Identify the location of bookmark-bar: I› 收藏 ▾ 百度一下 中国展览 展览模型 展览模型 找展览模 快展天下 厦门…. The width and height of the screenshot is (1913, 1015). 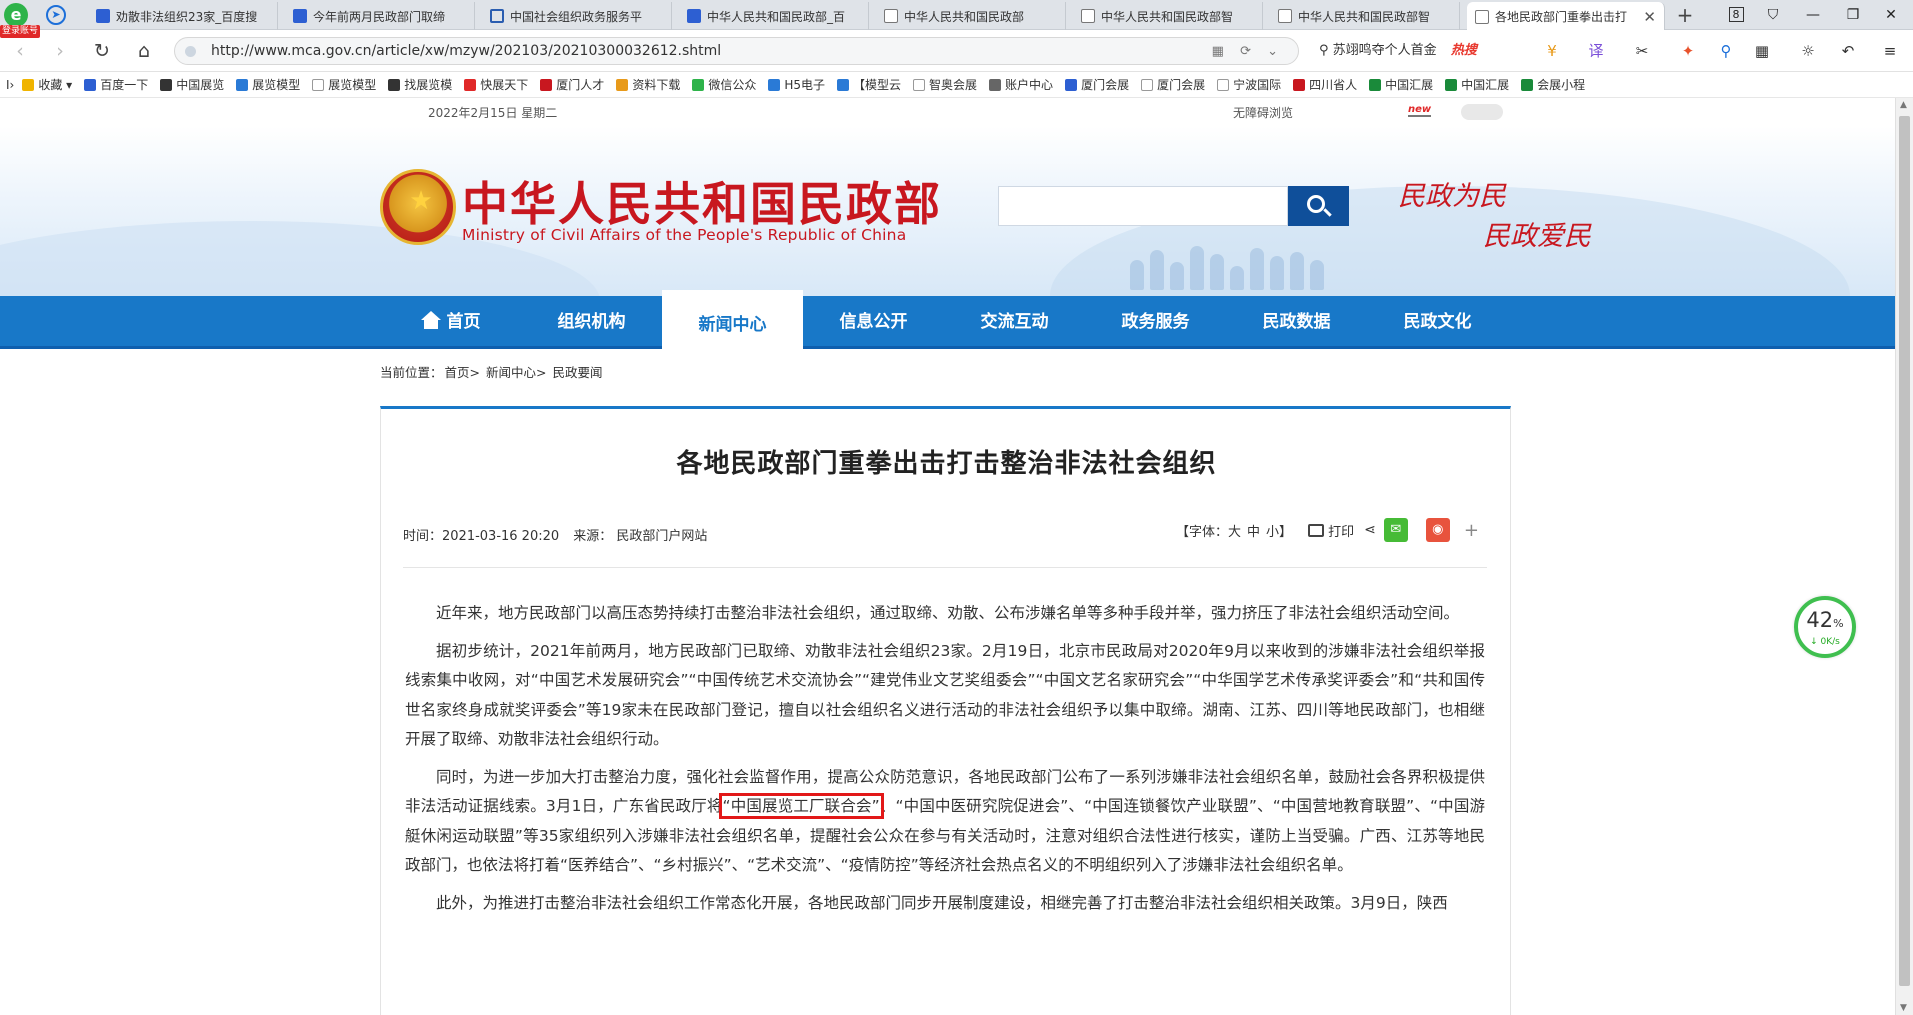
(956, 85).